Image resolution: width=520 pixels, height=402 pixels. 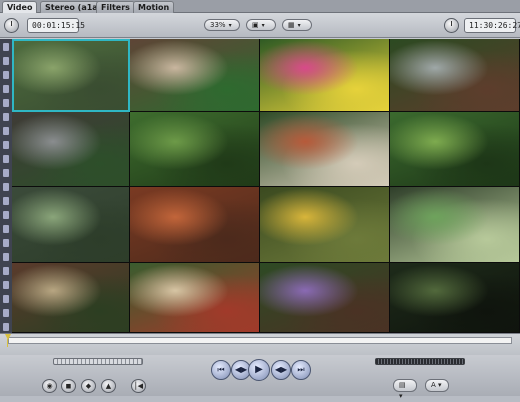 What do you see at coordinates (49, 386) in the screenshot?
I see `match-frame-button: ◉` at bounding box center [49, 386].